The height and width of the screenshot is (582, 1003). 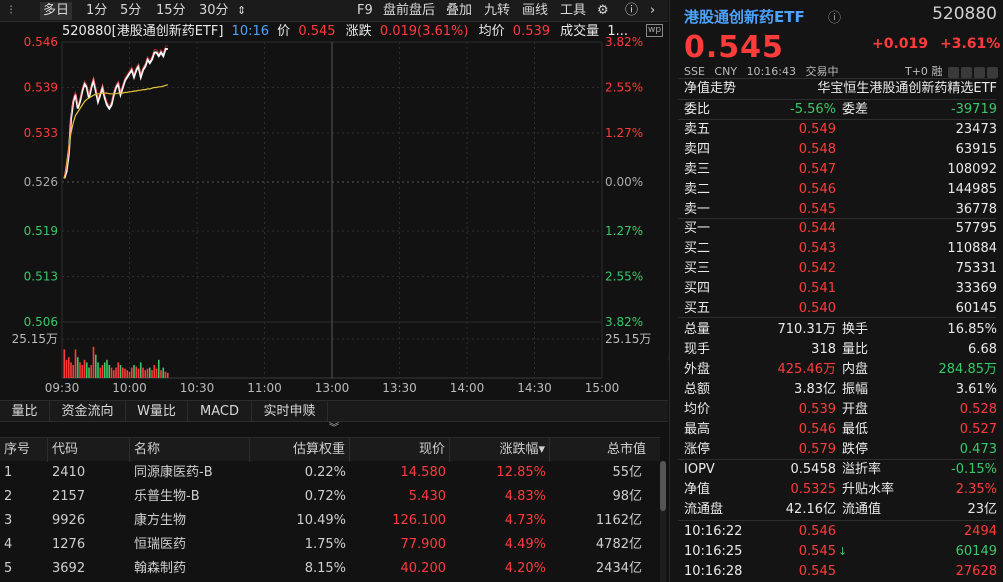 What do you see at coordinates (663, 486) in the screenshot?
I see `scrollbar-thumb` at bounding box center [663, 486].